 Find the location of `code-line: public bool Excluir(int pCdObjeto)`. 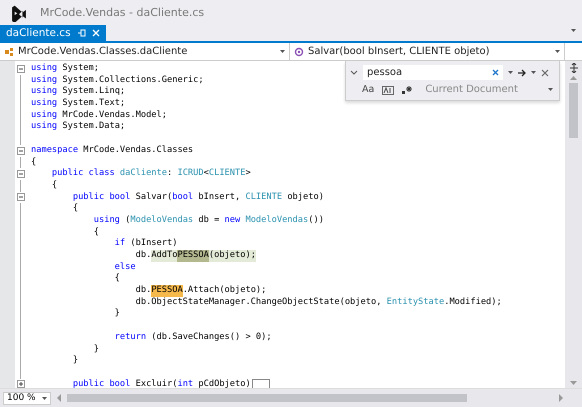

code-line: public bool Excluir(int pCdObjeto) is located at coordinates (161, 383).